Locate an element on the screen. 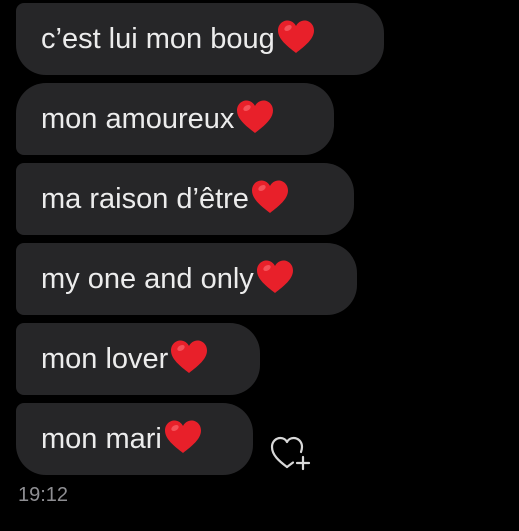  message-text: my one and only is located at coordinates (147, 279).